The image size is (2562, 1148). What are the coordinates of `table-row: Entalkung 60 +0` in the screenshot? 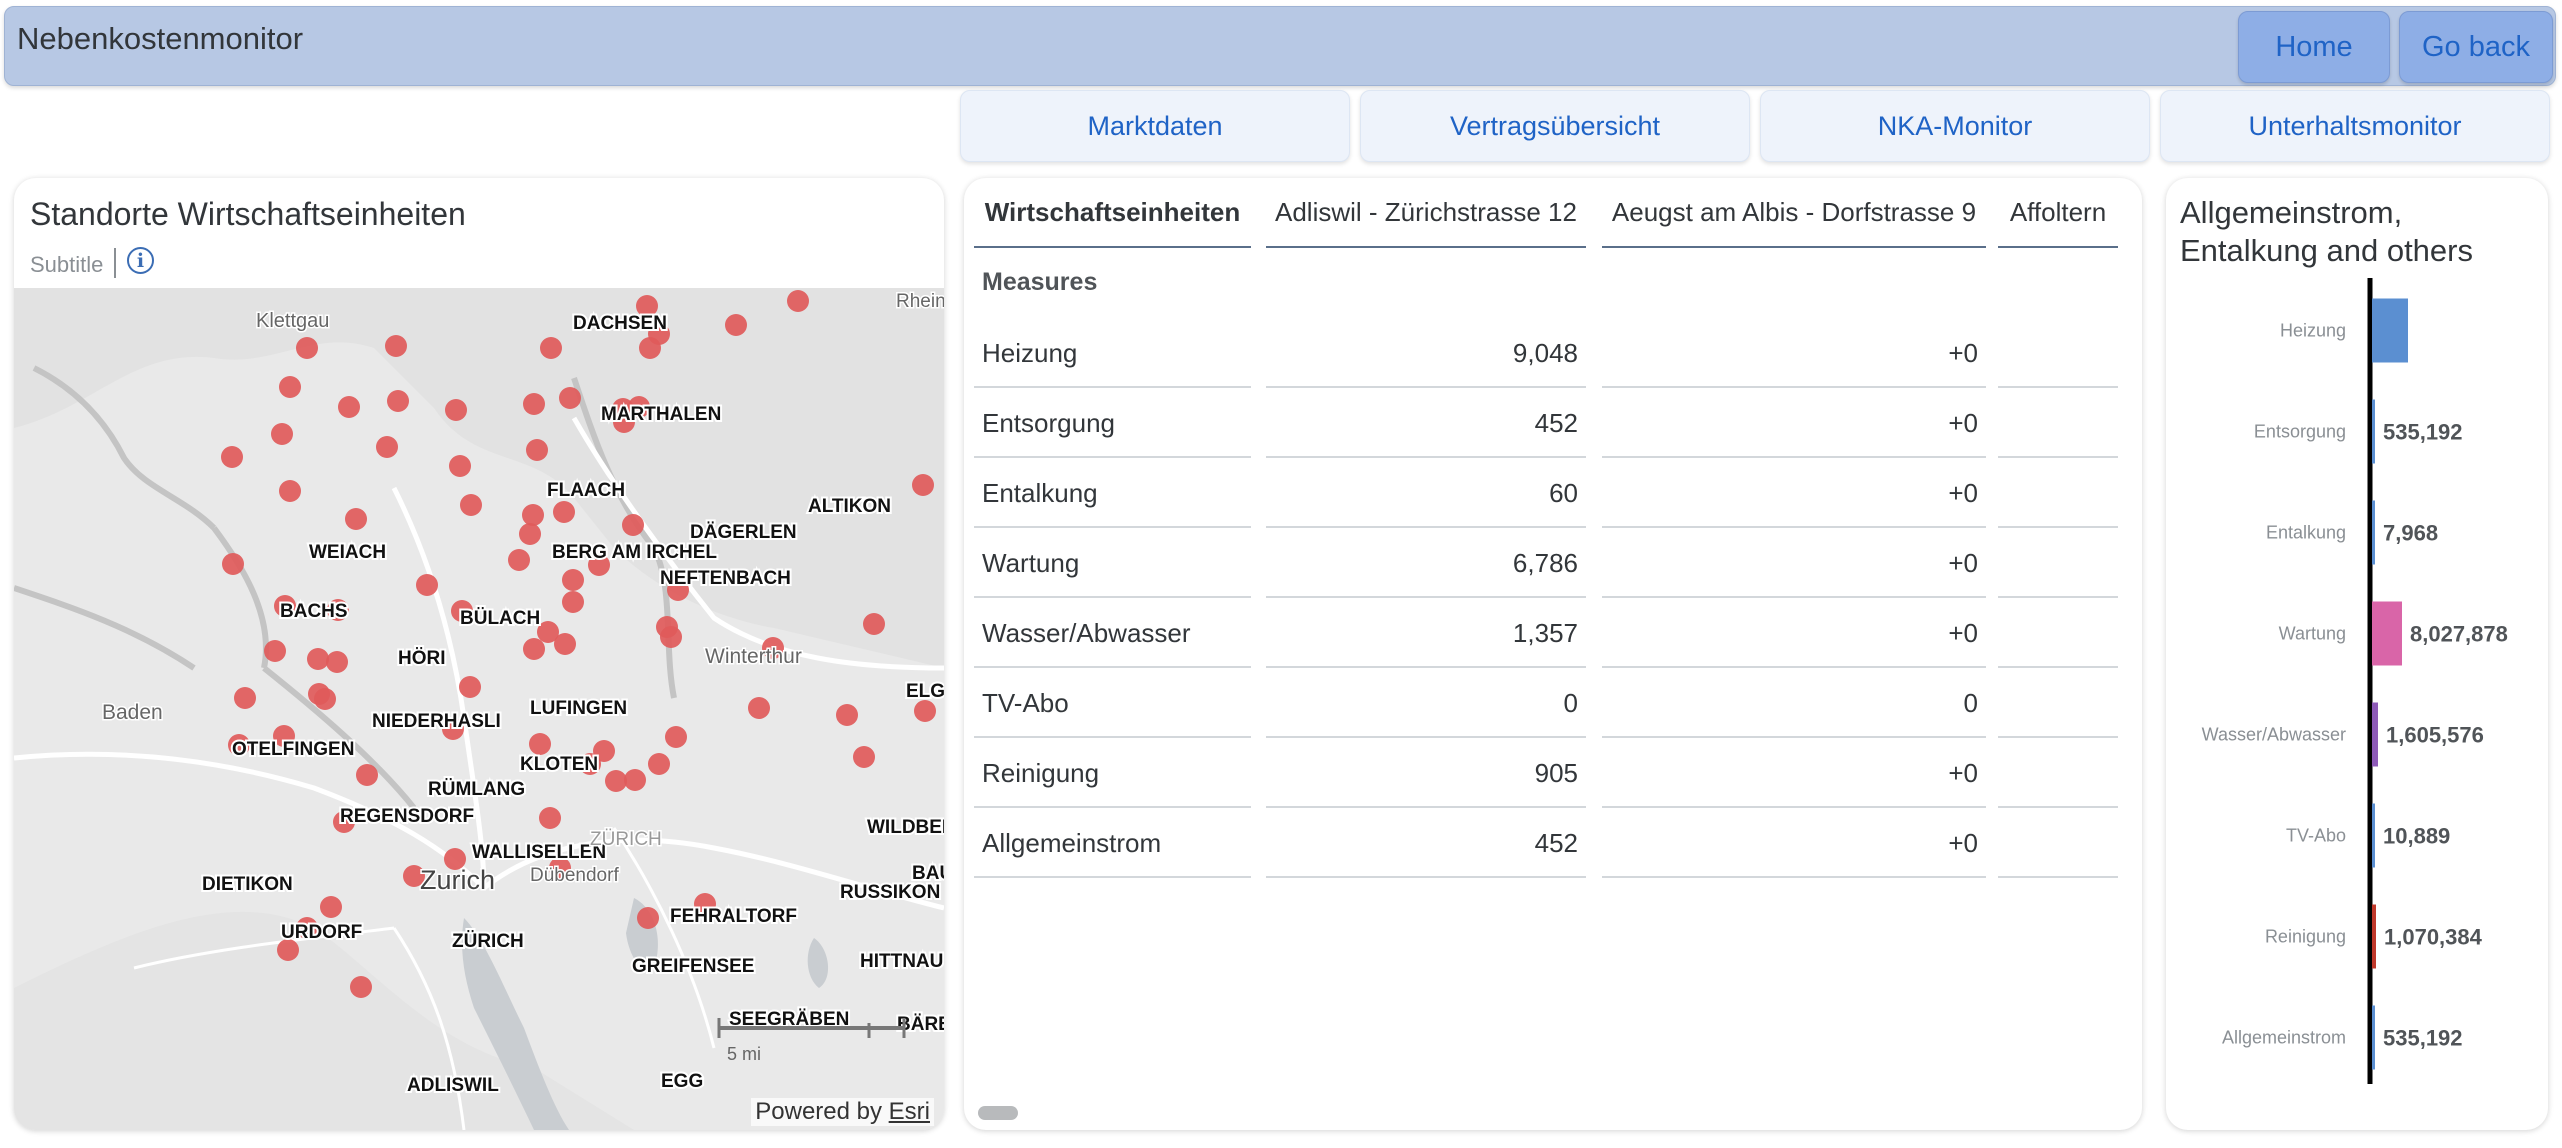 It's located at (1553, 495).